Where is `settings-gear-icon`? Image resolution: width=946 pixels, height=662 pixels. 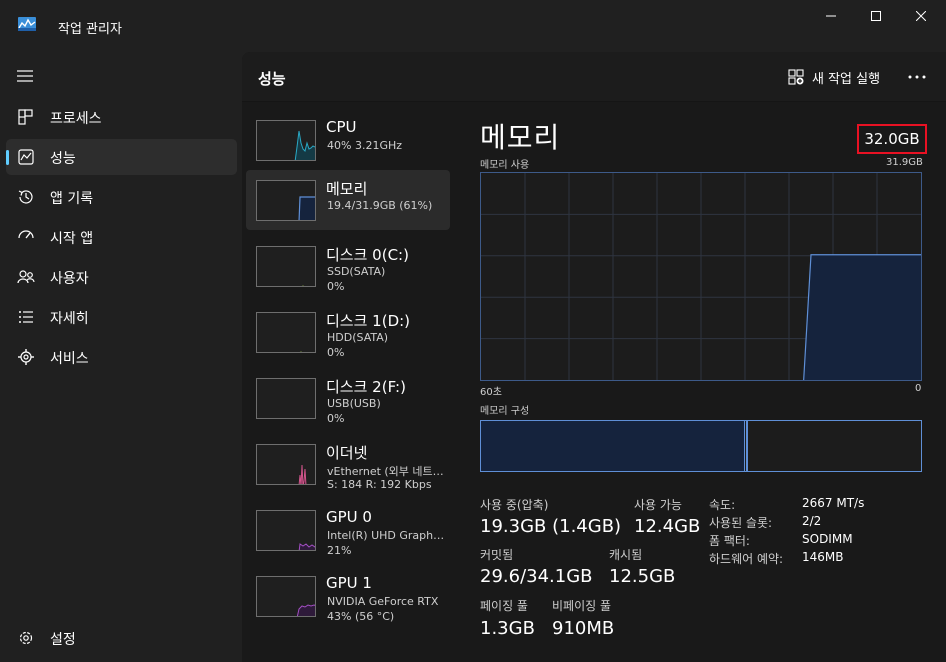
settings-gear-icon is located at coordinates (26, 638).